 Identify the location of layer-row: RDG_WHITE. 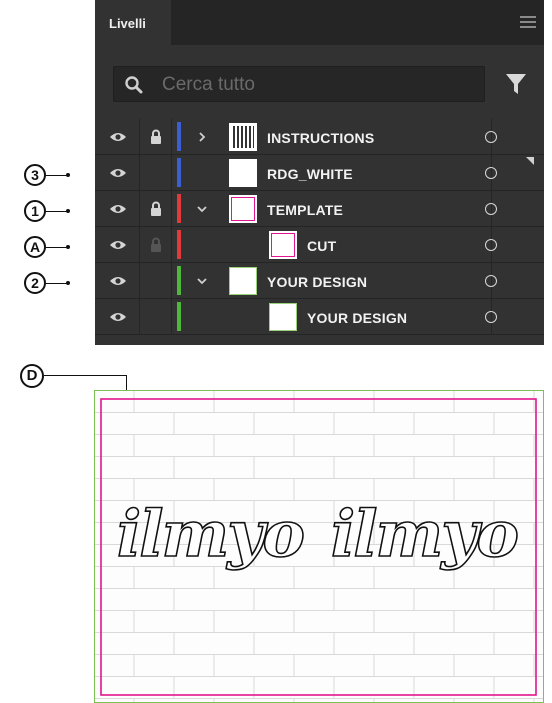
(319, 173).